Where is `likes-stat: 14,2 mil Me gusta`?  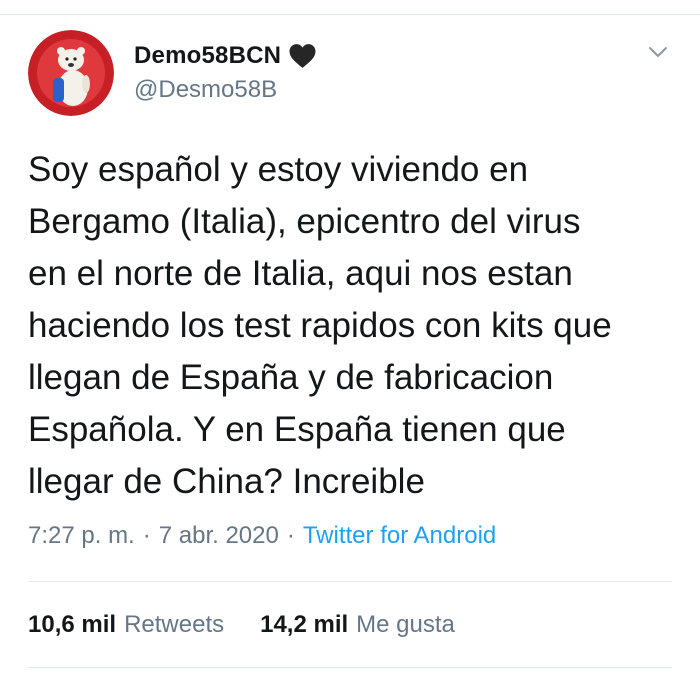 likes-stat: 14,2 mil Me gusta is located at coordinates (357, 625).